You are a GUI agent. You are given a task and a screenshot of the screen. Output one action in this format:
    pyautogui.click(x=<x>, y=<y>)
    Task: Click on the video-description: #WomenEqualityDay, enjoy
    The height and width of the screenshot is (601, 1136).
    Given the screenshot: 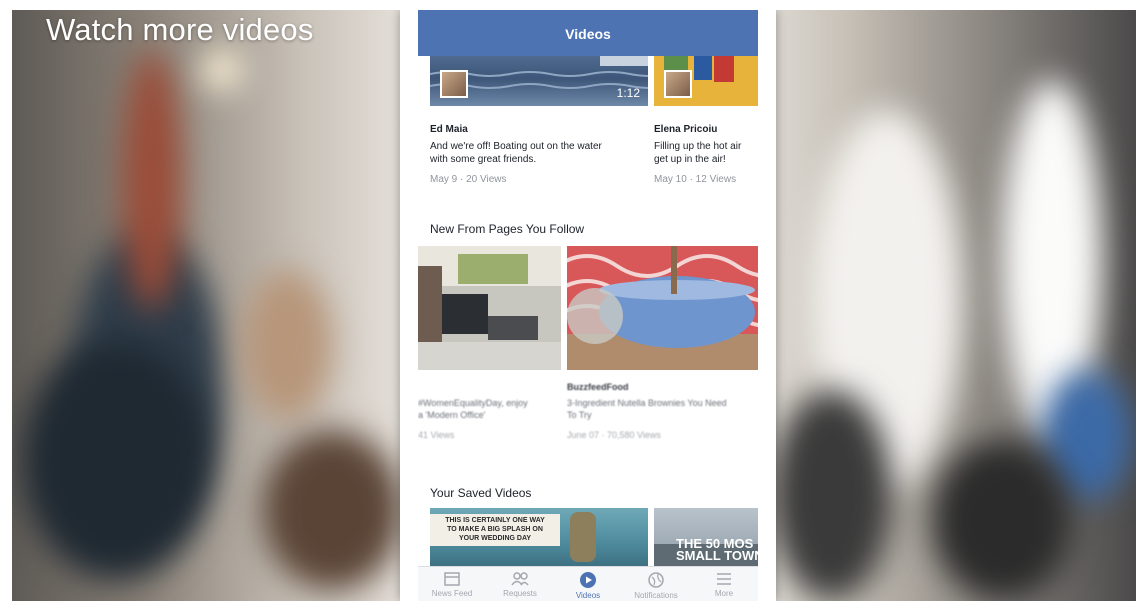 What is the action you would take?
    pyautogui.click(x=473, y=403)
    